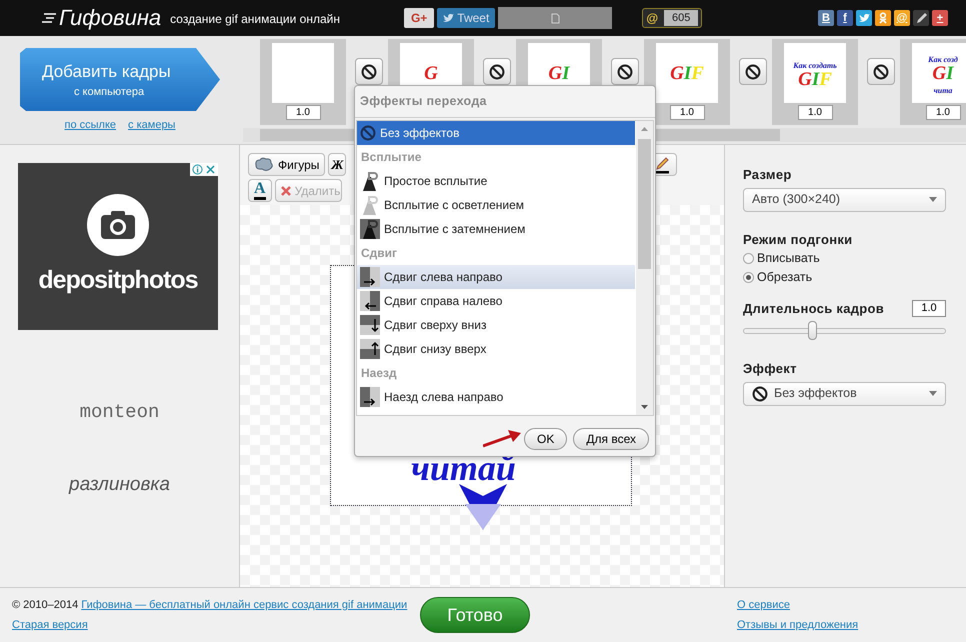 This screenshot has width=966, height=642. I want to click on group-heading: Наезд, so click(379, 373).